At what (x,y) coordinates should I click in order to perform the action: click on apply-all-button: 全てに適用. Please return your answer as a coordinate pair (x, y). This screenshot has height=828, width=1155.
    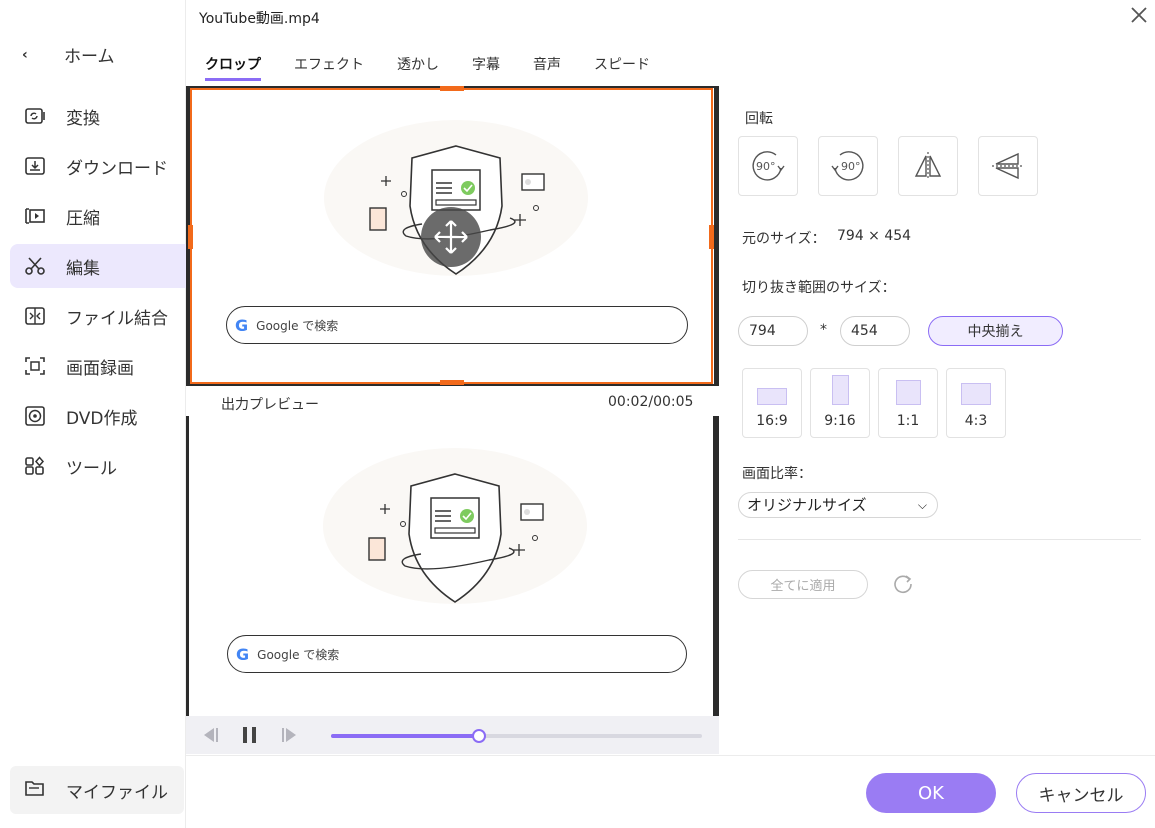
    Looking at the image, I should click on (803, 584).